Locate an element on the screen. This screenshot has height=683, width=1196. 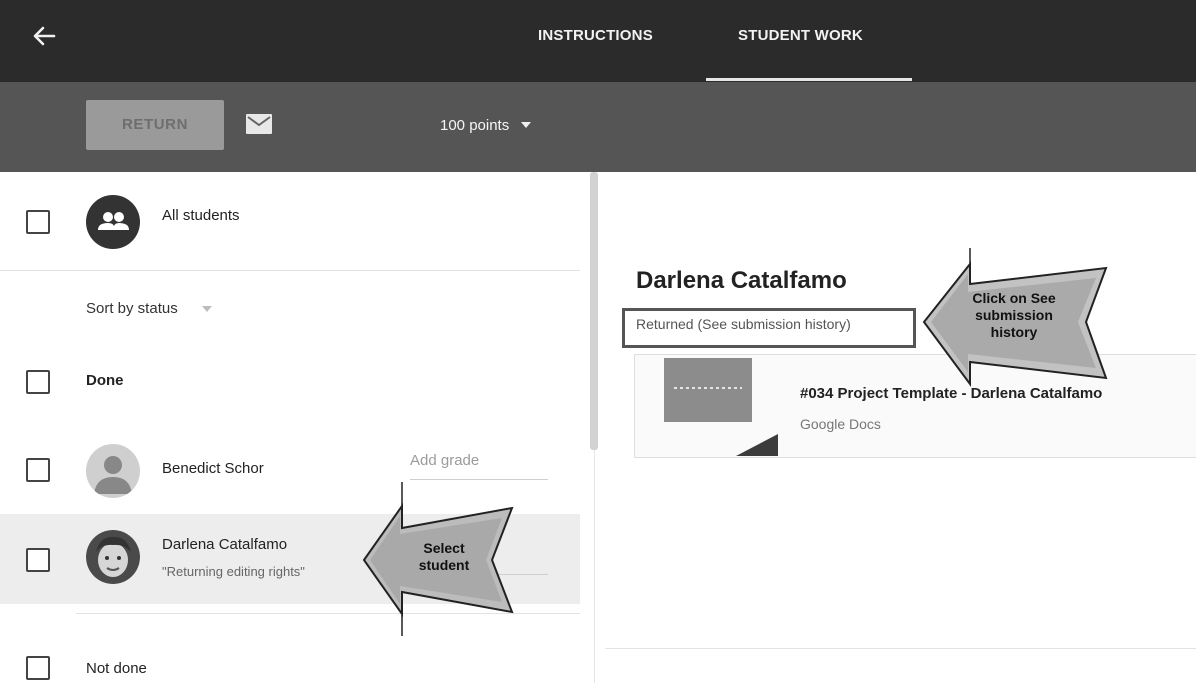
group-icon is located at coordinates (113, 221).